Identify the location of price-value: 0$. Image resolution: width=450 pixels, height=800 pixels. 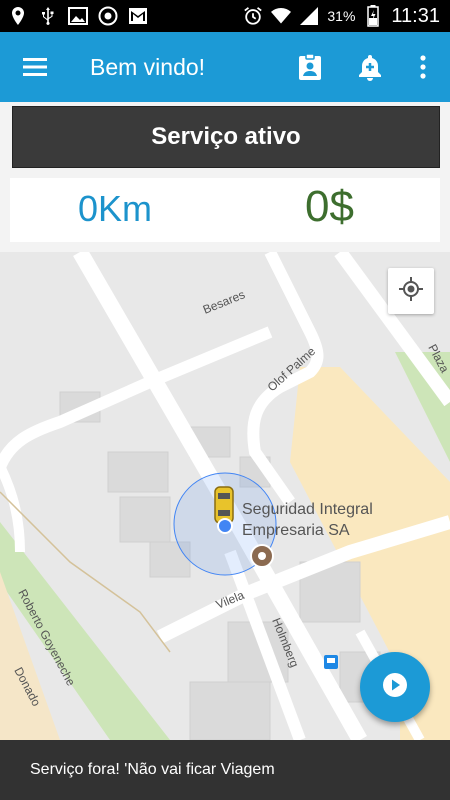
(329, 206).